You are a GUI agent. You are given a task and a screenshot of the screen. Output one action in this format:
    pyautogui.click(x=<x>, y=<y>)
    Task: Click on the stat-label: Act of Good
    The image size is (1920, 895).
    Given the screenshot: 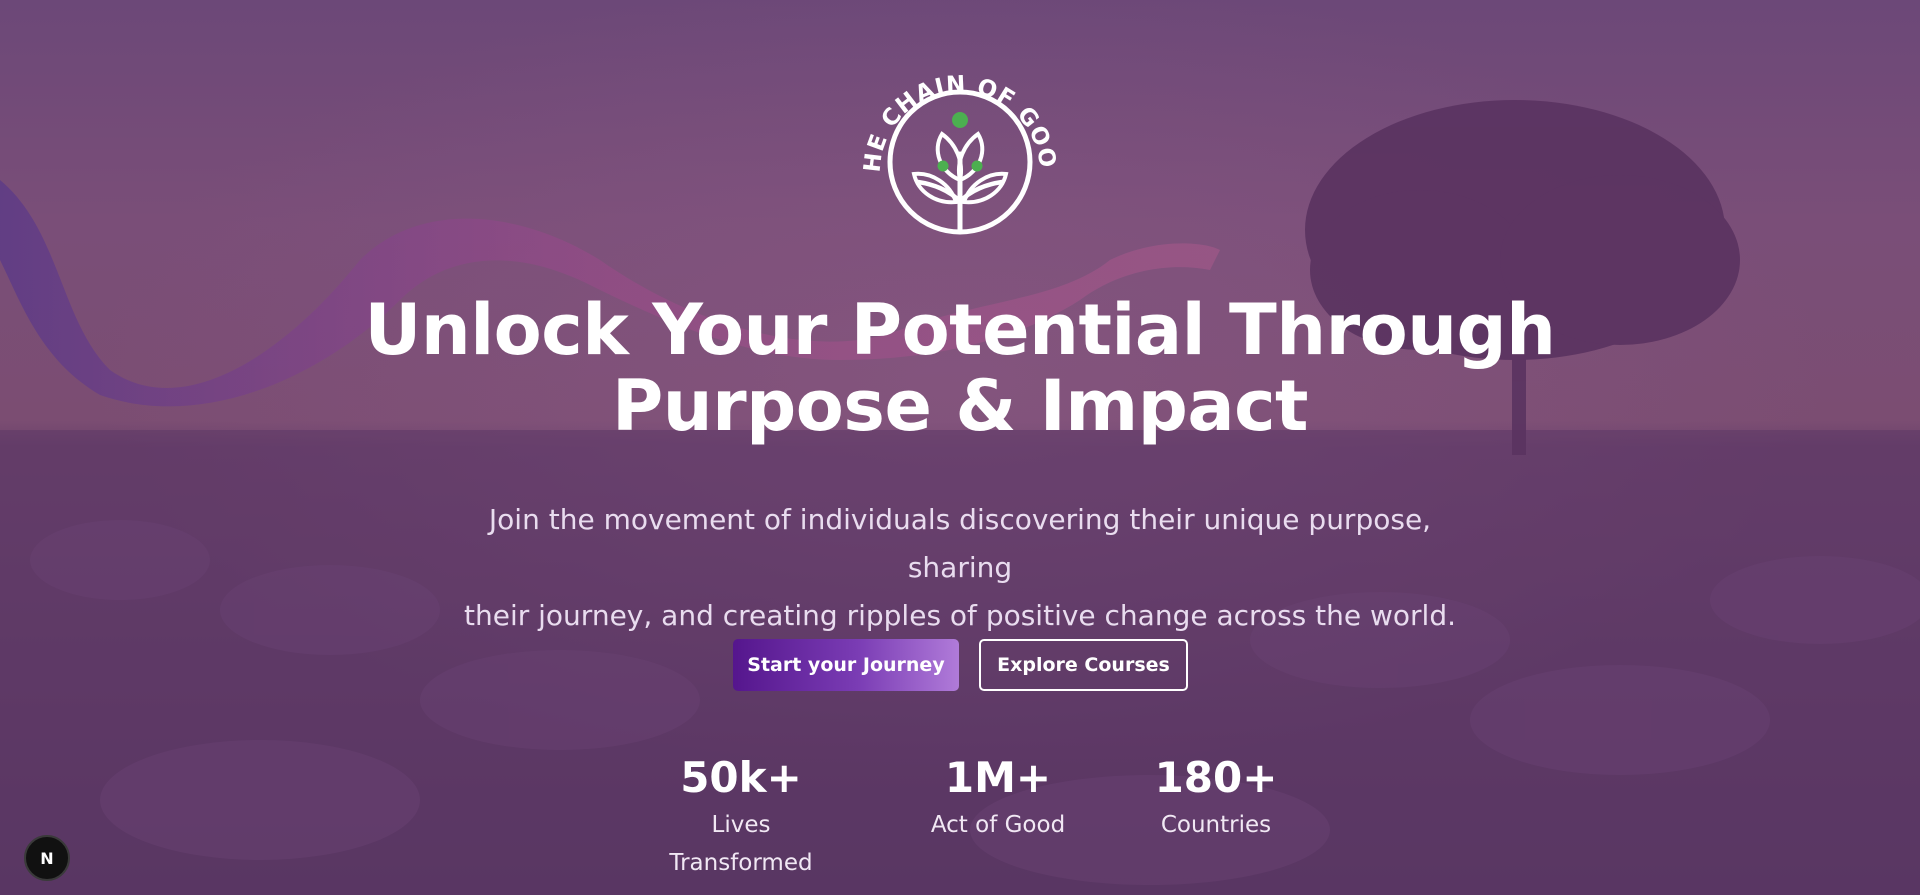 What is the action you would take?
    pyautogui.click(x=998, y=825)
    